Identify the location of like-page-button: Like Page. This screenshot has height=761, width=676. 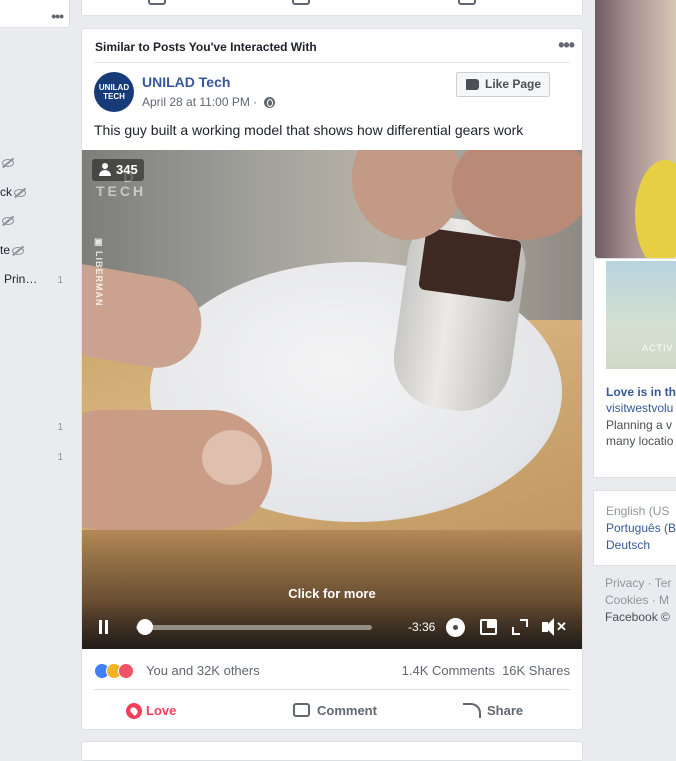
(503, 84).